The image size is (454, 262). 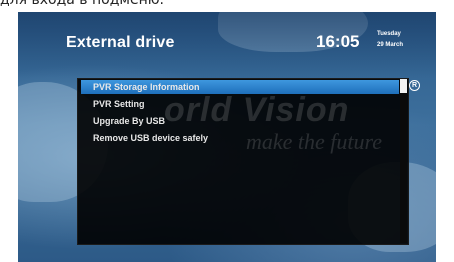 What do you see at coordinates (146, 87) in the screenshot?
I see `menu-item-pvr-storage-information: PVR Storage Information` at bounding box center [146, 87].